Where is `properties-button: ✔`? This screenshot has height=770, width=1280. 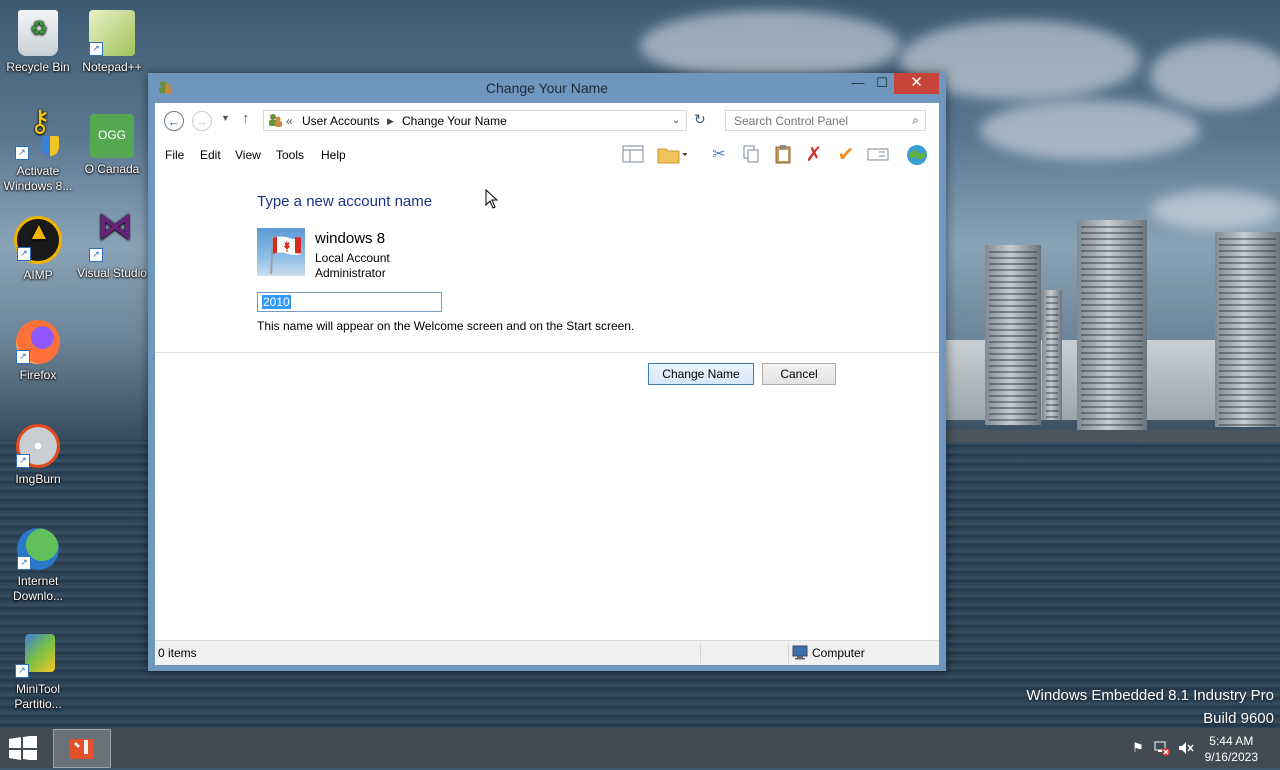 properties-button: ✔ is located at coordinates (846, 155).